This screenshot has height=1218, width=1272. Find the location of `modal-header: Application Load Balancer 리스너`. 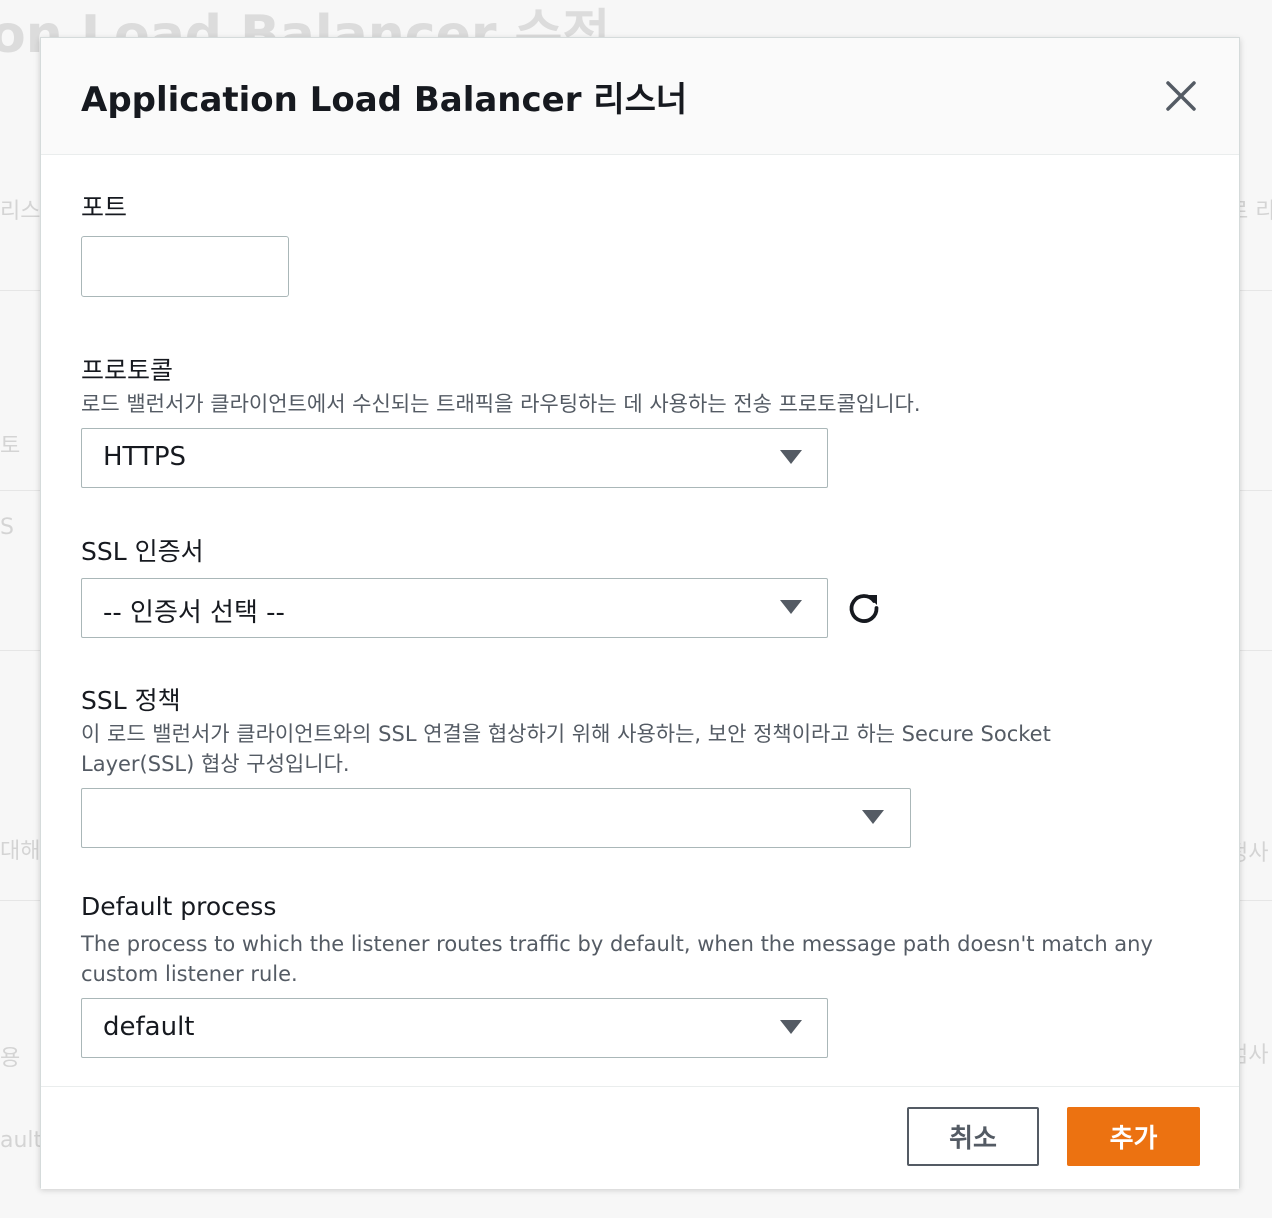

modal-header: Application Load Balancer 리스너 is located at coordinates (640, 96).